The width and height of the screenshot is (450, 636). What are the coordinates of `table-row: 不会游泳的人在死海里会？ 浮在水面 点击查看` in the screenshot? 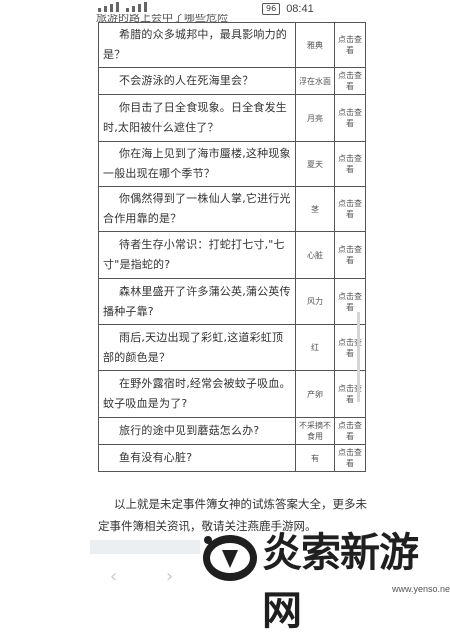 It's located at (232, 81).